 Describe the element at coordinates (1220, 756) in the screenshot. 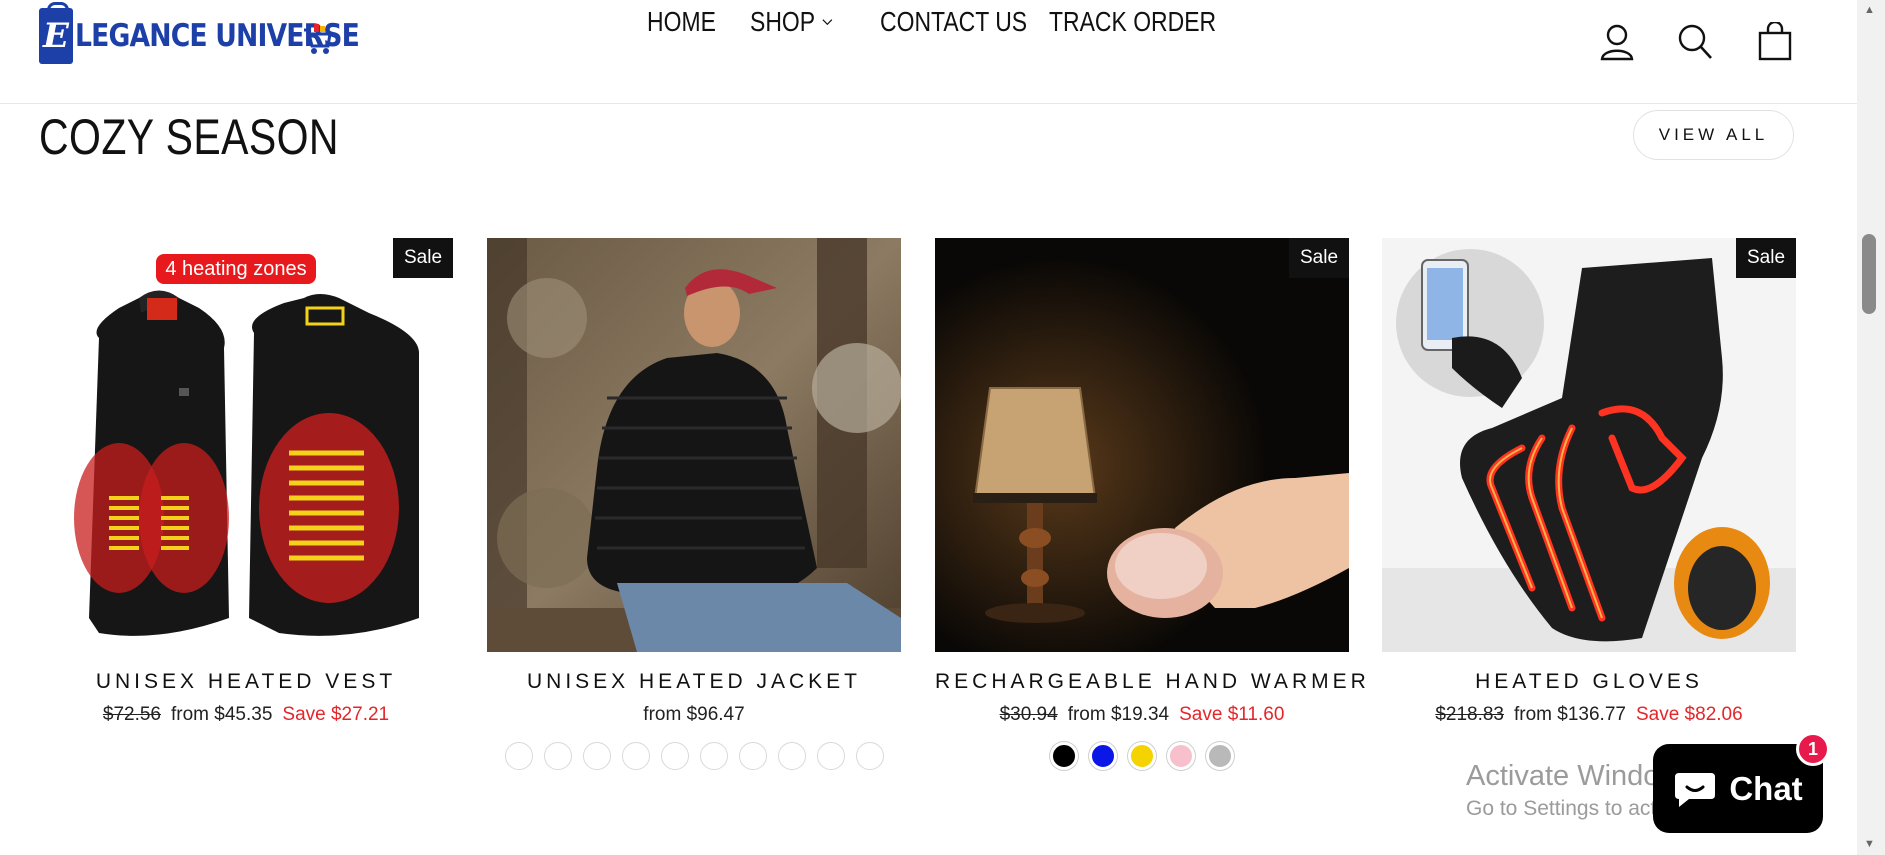

I see `color-swatch-gray` at that location.